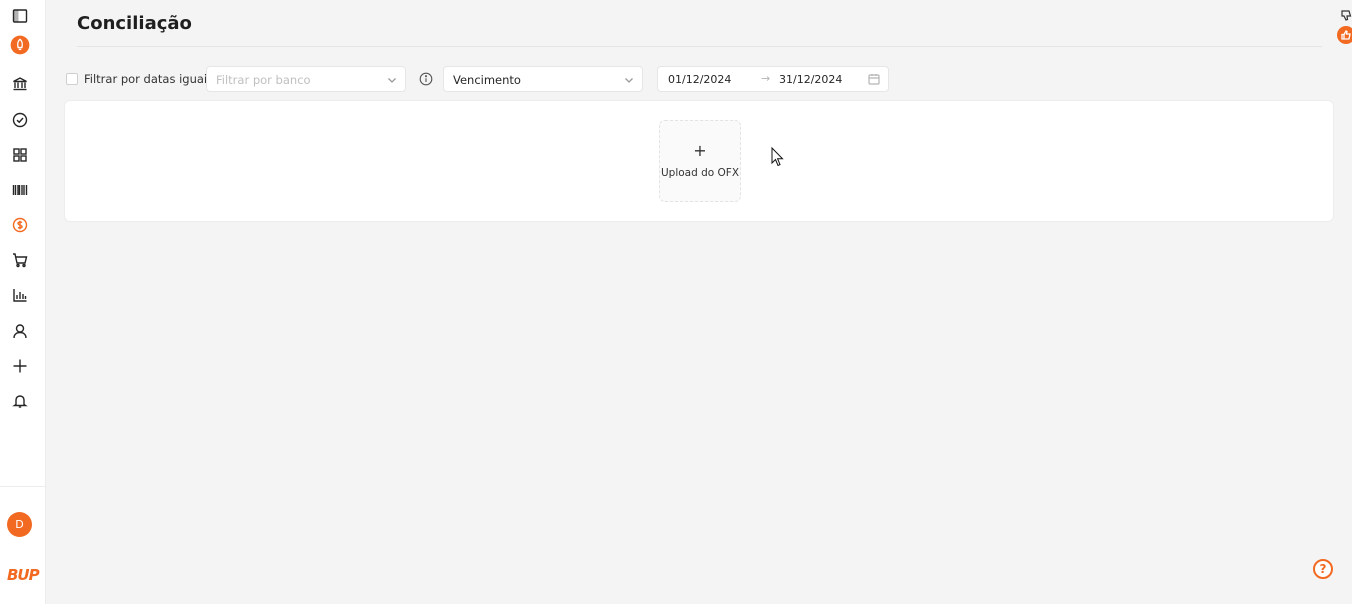  What do you see at coordinates (487, 80) in the screenshot?
I see `date-type-value: Vencimento` at bounding box center [487, 80].